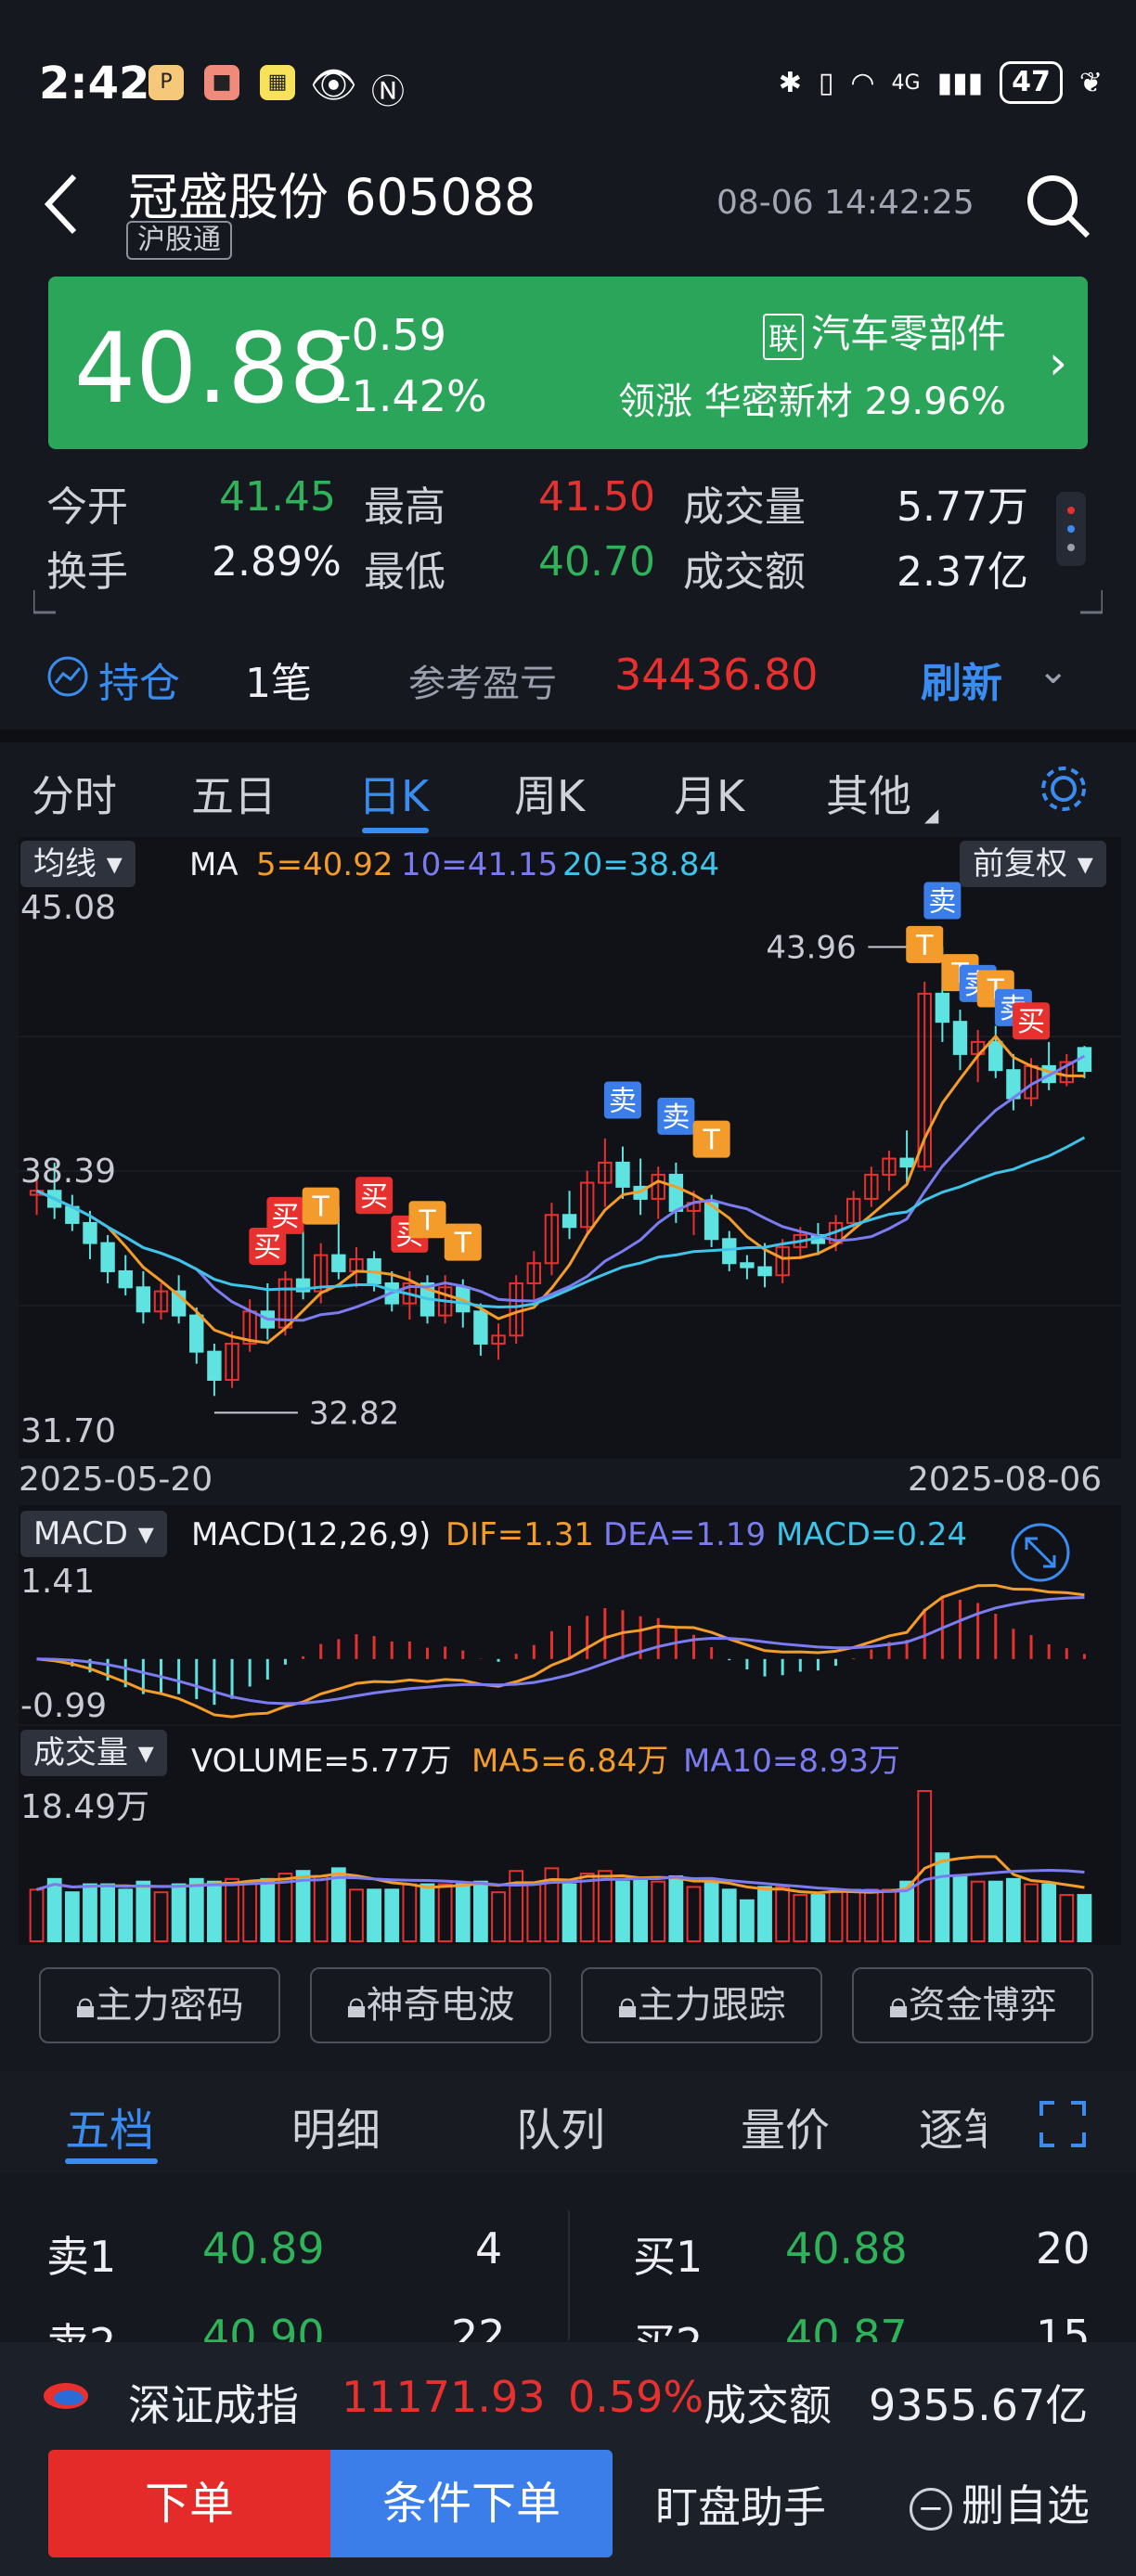 The height and width of the screenshot is (2576, 1136). Describe the element at coordinates (636, 2397) in the screenshot. I see `index-pct: 0.59%` at that location.